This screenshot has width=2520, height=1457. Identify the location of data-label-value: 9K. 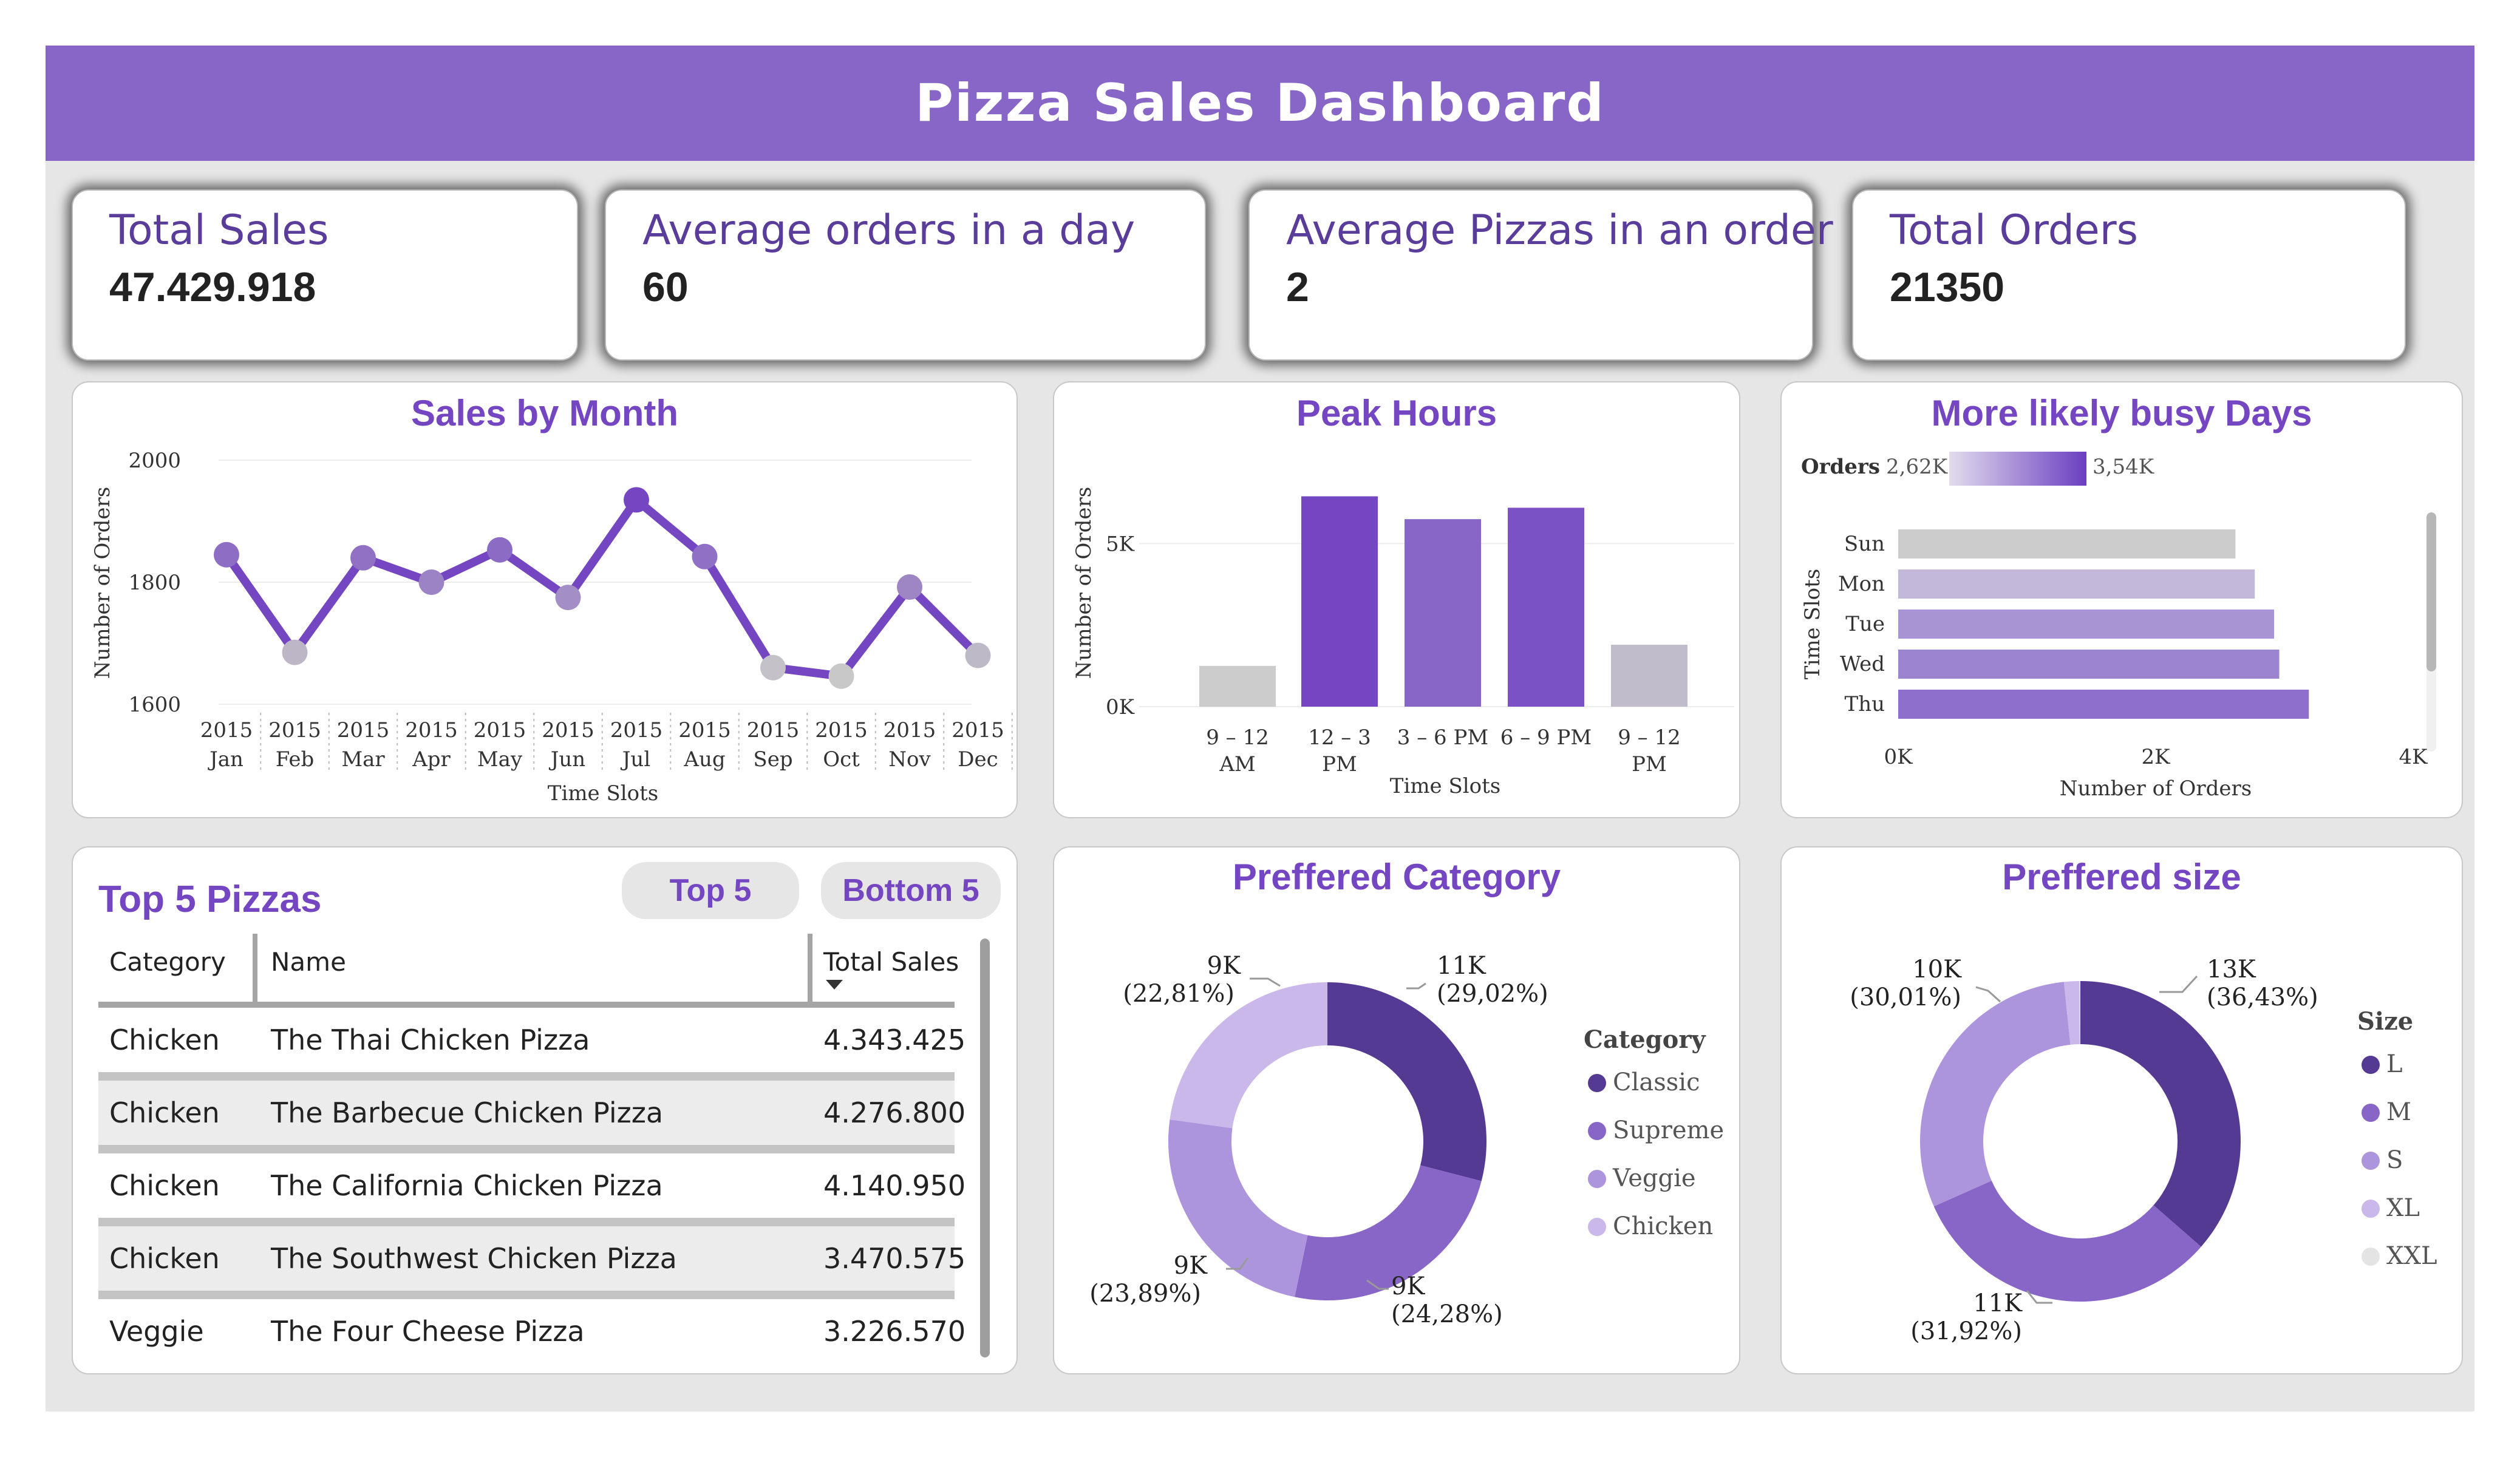
(1224, 966).